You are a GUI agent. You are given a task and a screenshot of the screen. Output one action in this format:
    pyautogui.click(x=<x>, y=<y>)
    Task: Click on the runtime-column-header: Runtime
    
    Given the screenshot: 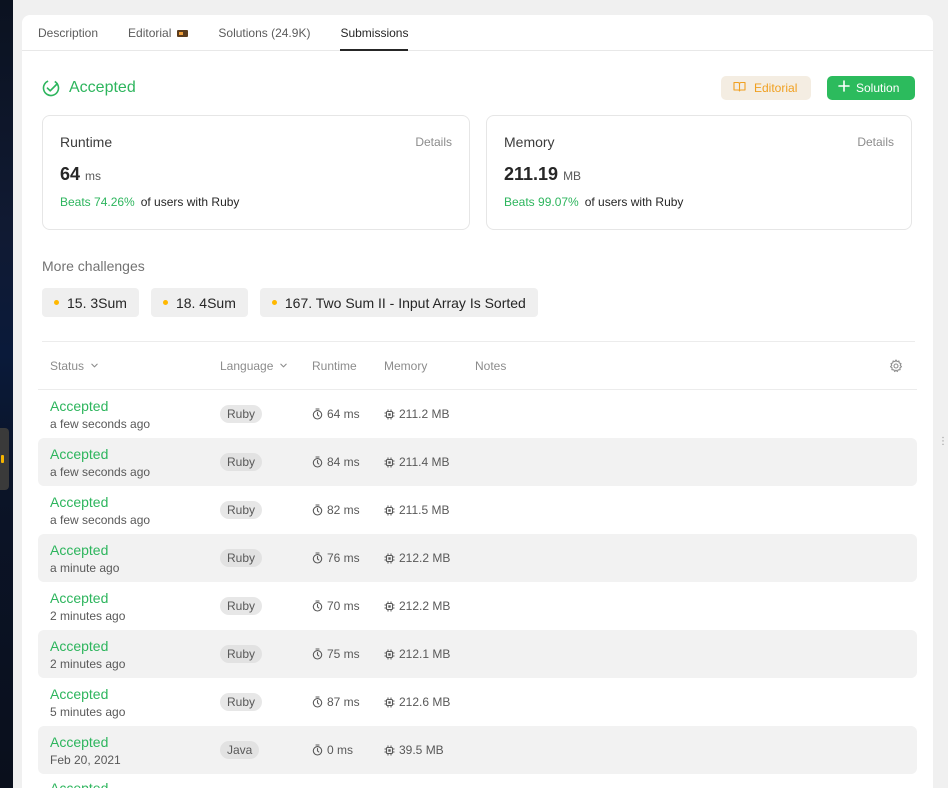 What is the action you would take?
    pyautogui.click(x=348, y=366)
    